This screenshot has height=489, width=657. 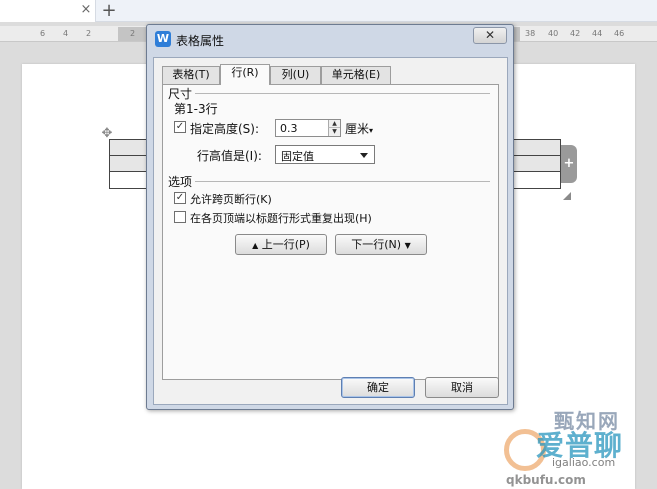 What do you see at coordinates (597, 33) in the screenshot?
I see `ruler-mark: 44` at bounding box center [597, 33].